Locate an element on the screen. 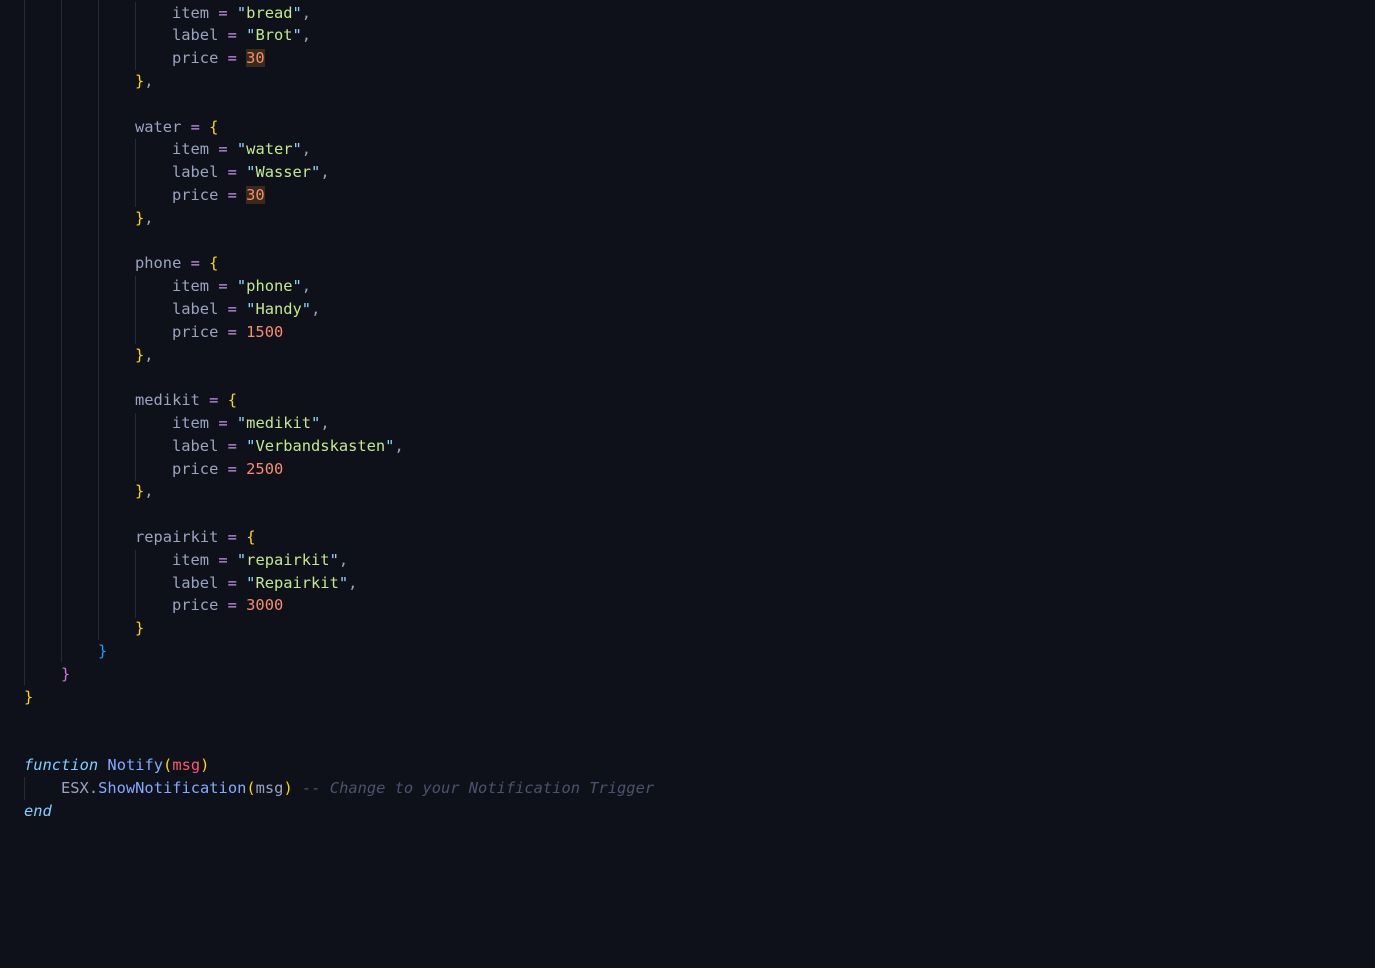 Image resolution: width=1375 pixels, height=968 pixels. code-token: 1500 is located at coordinates (265, 331).